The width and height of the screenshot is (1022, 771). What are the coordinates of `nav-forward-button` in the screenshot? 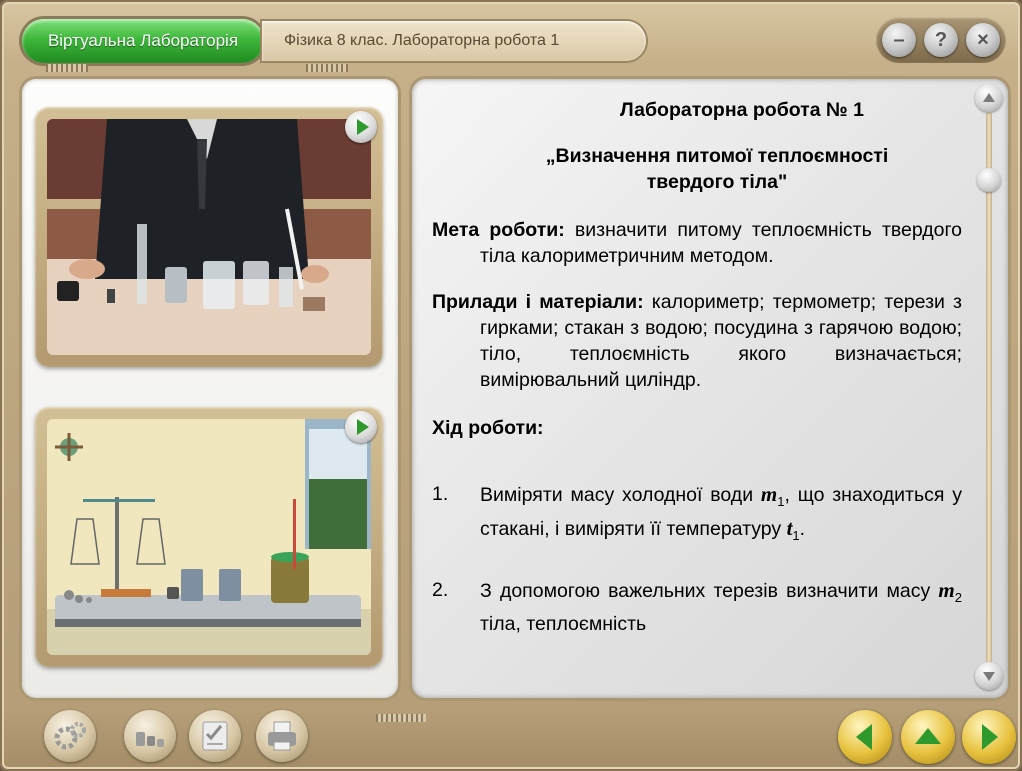 It's located at (989, 737).